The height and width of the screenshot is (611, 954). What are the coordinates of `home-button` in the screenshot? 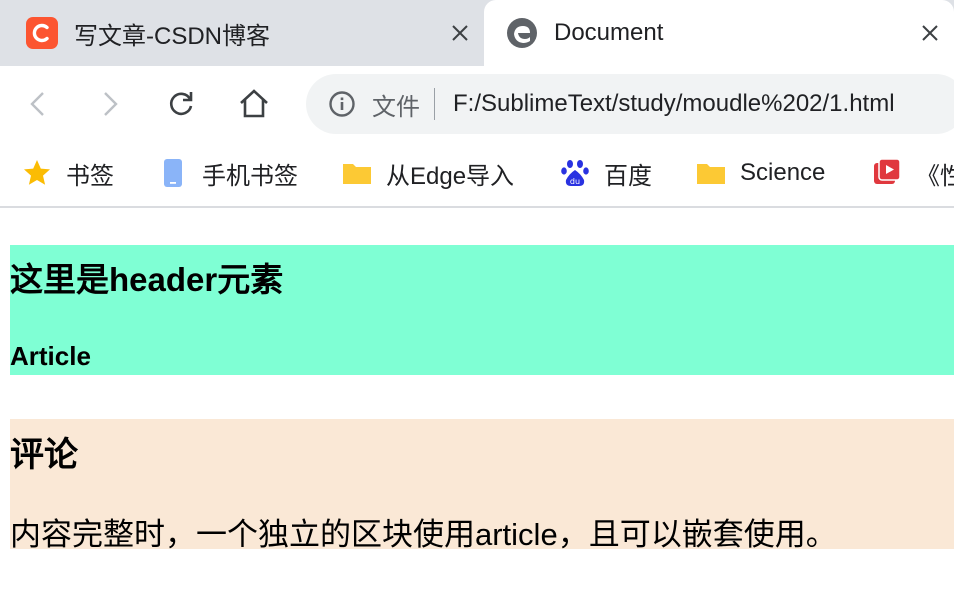 It's located at (254, 104).